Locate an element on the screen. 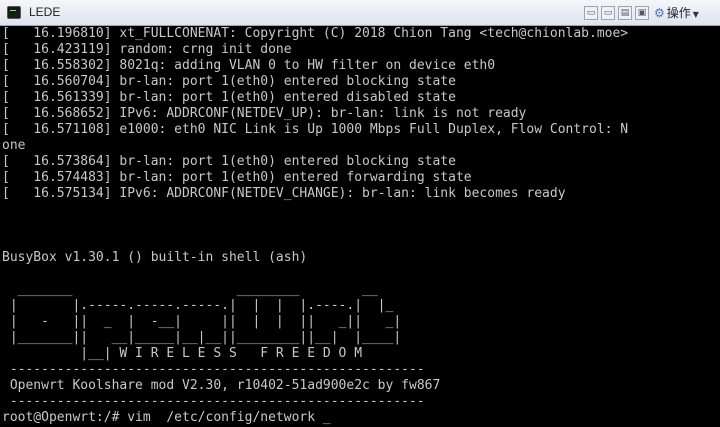 This screenshot has width=720, height=427. window-titlebar: LEDE ▭ ▭ ▤ ▣ ⚙ 操作 ▼ is located at coordinates (360, 13).